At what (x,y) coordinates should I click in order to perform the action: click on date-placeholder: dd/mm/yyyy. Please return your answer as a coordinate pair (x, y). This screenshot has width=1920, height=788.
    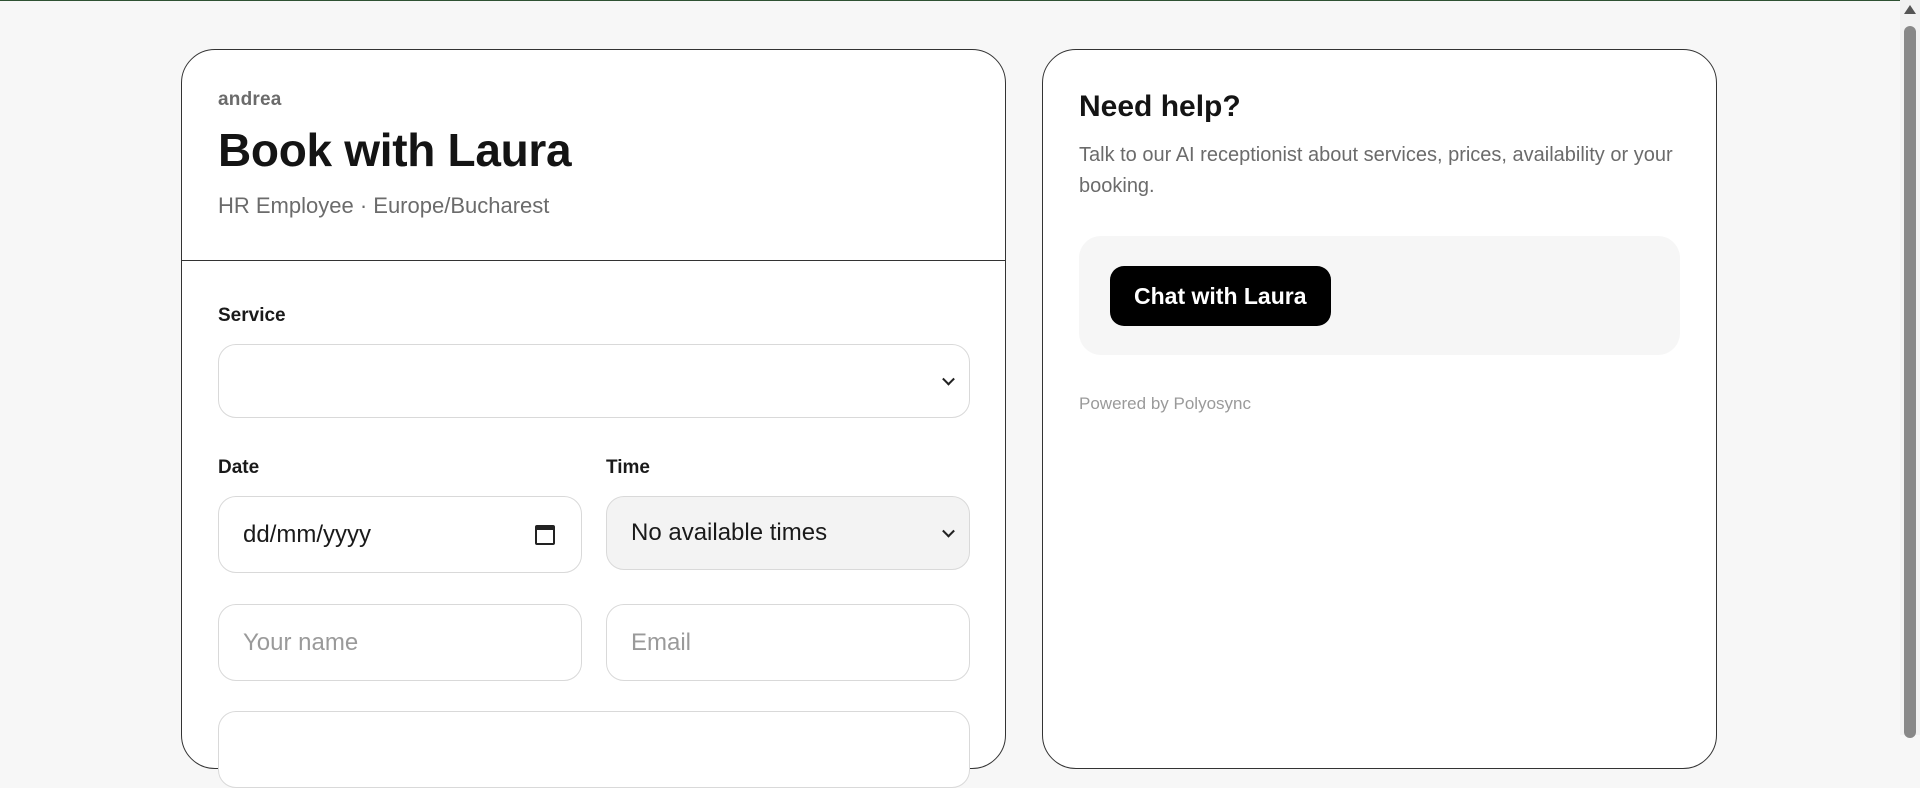
    Looking at the image, I should click on (307, 534).